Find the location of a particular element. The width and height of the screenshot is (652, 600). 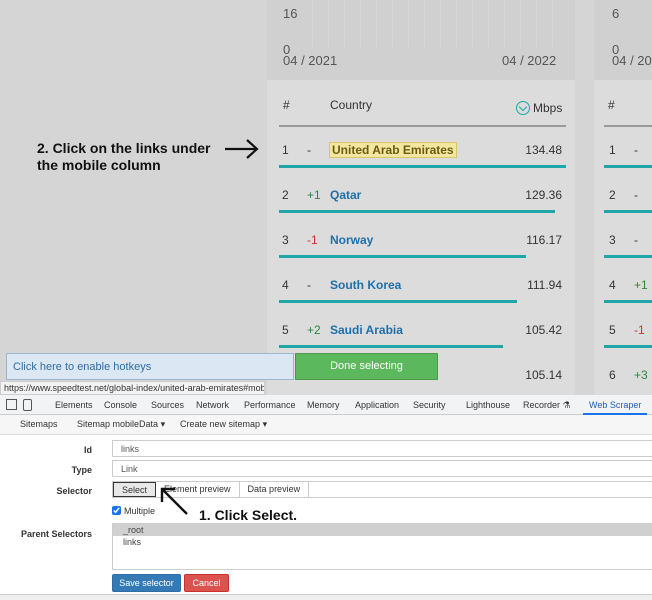

arrow-right-icon is located at coordinates (242, 149).